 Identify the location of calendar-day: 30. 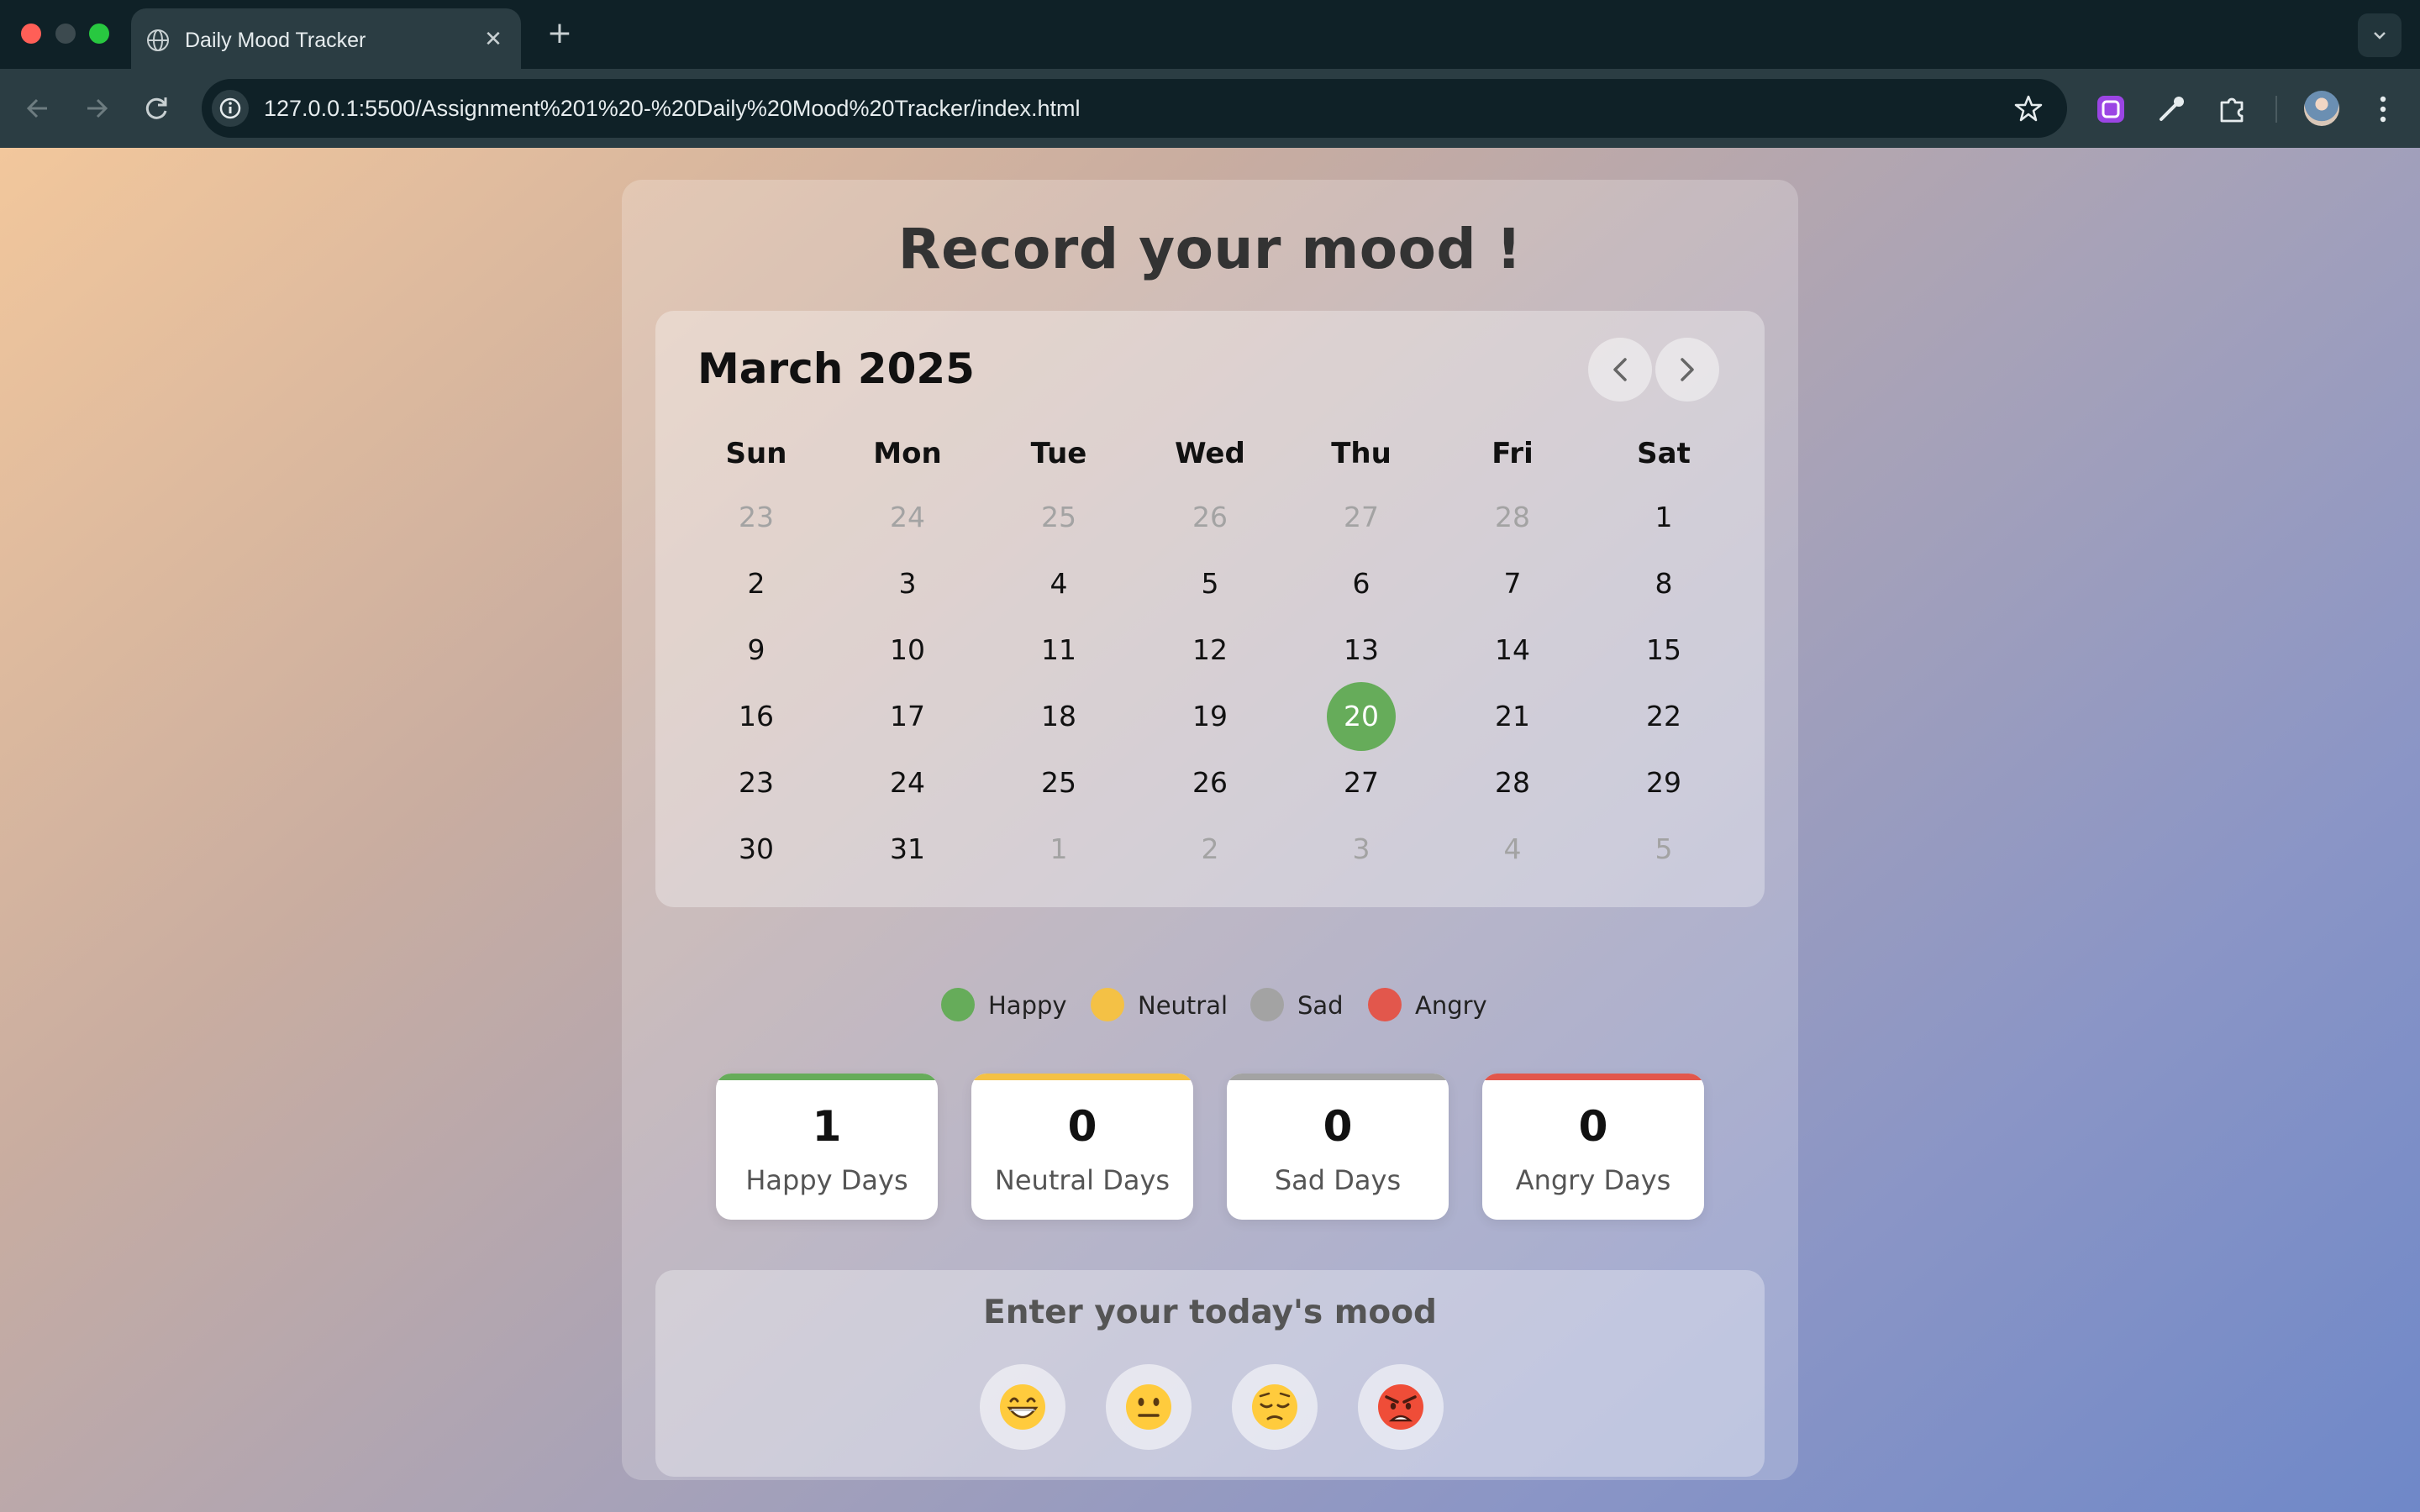
(756, 849).